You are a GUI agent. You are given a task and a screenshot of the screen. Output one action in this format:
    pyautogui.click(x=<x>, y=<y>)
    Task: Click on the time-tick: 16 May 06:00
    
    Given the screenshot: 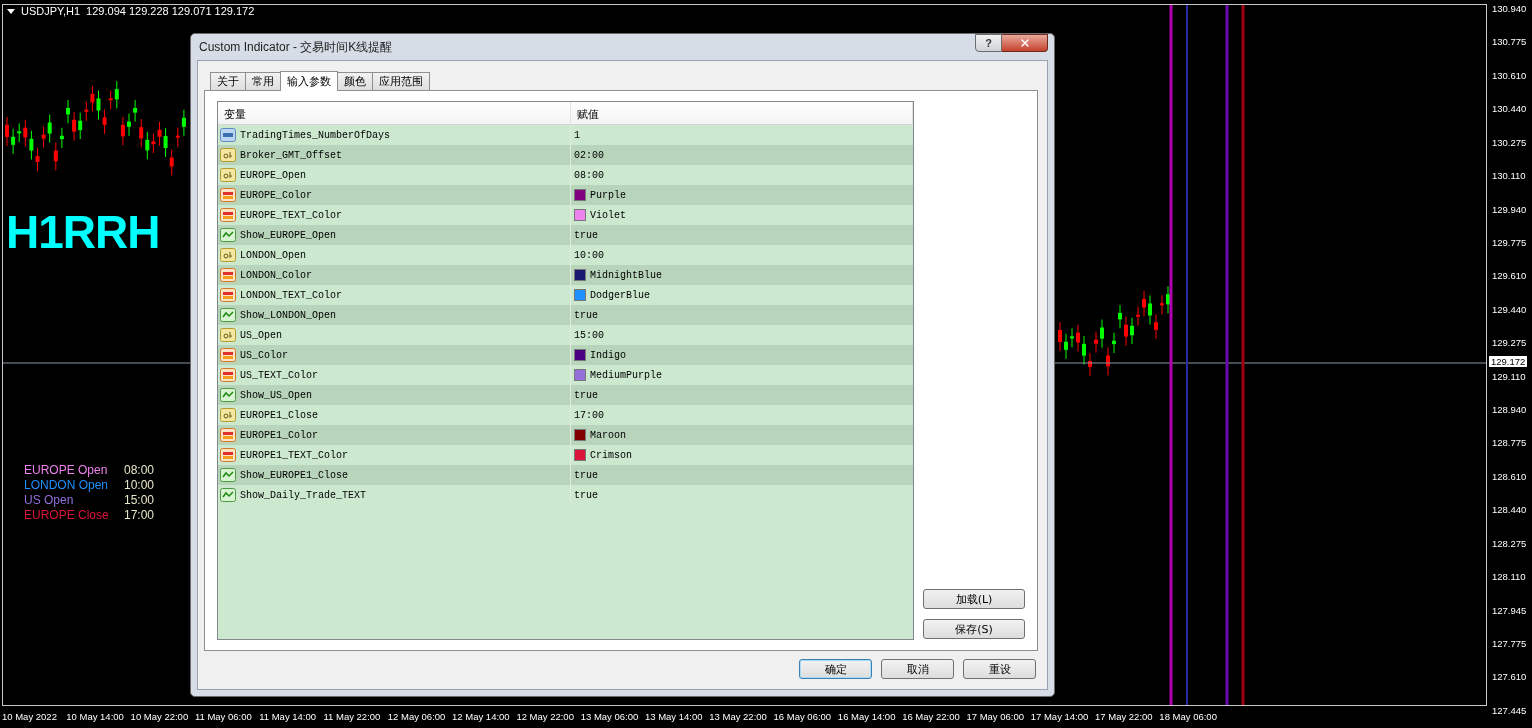 What is the action you would take?
    pyautogui.click(x=803, y=717)
    